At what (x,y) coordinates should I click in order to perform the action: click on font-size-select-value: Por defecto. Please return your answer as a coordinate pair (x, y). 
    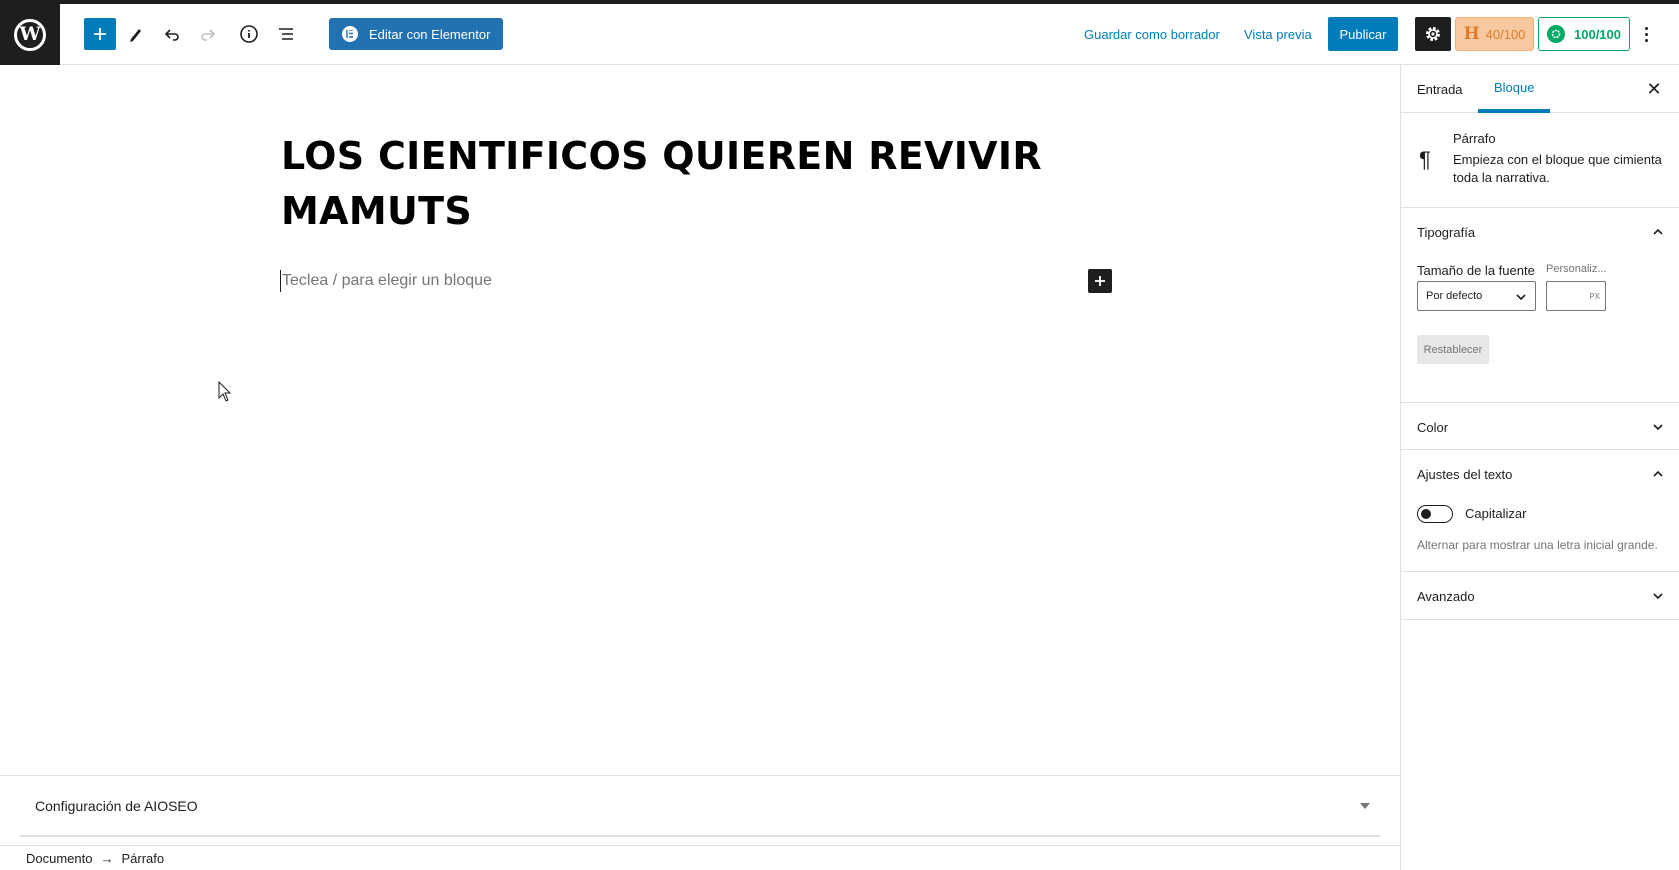
    Looking at the image, I should click on (1454, 296).